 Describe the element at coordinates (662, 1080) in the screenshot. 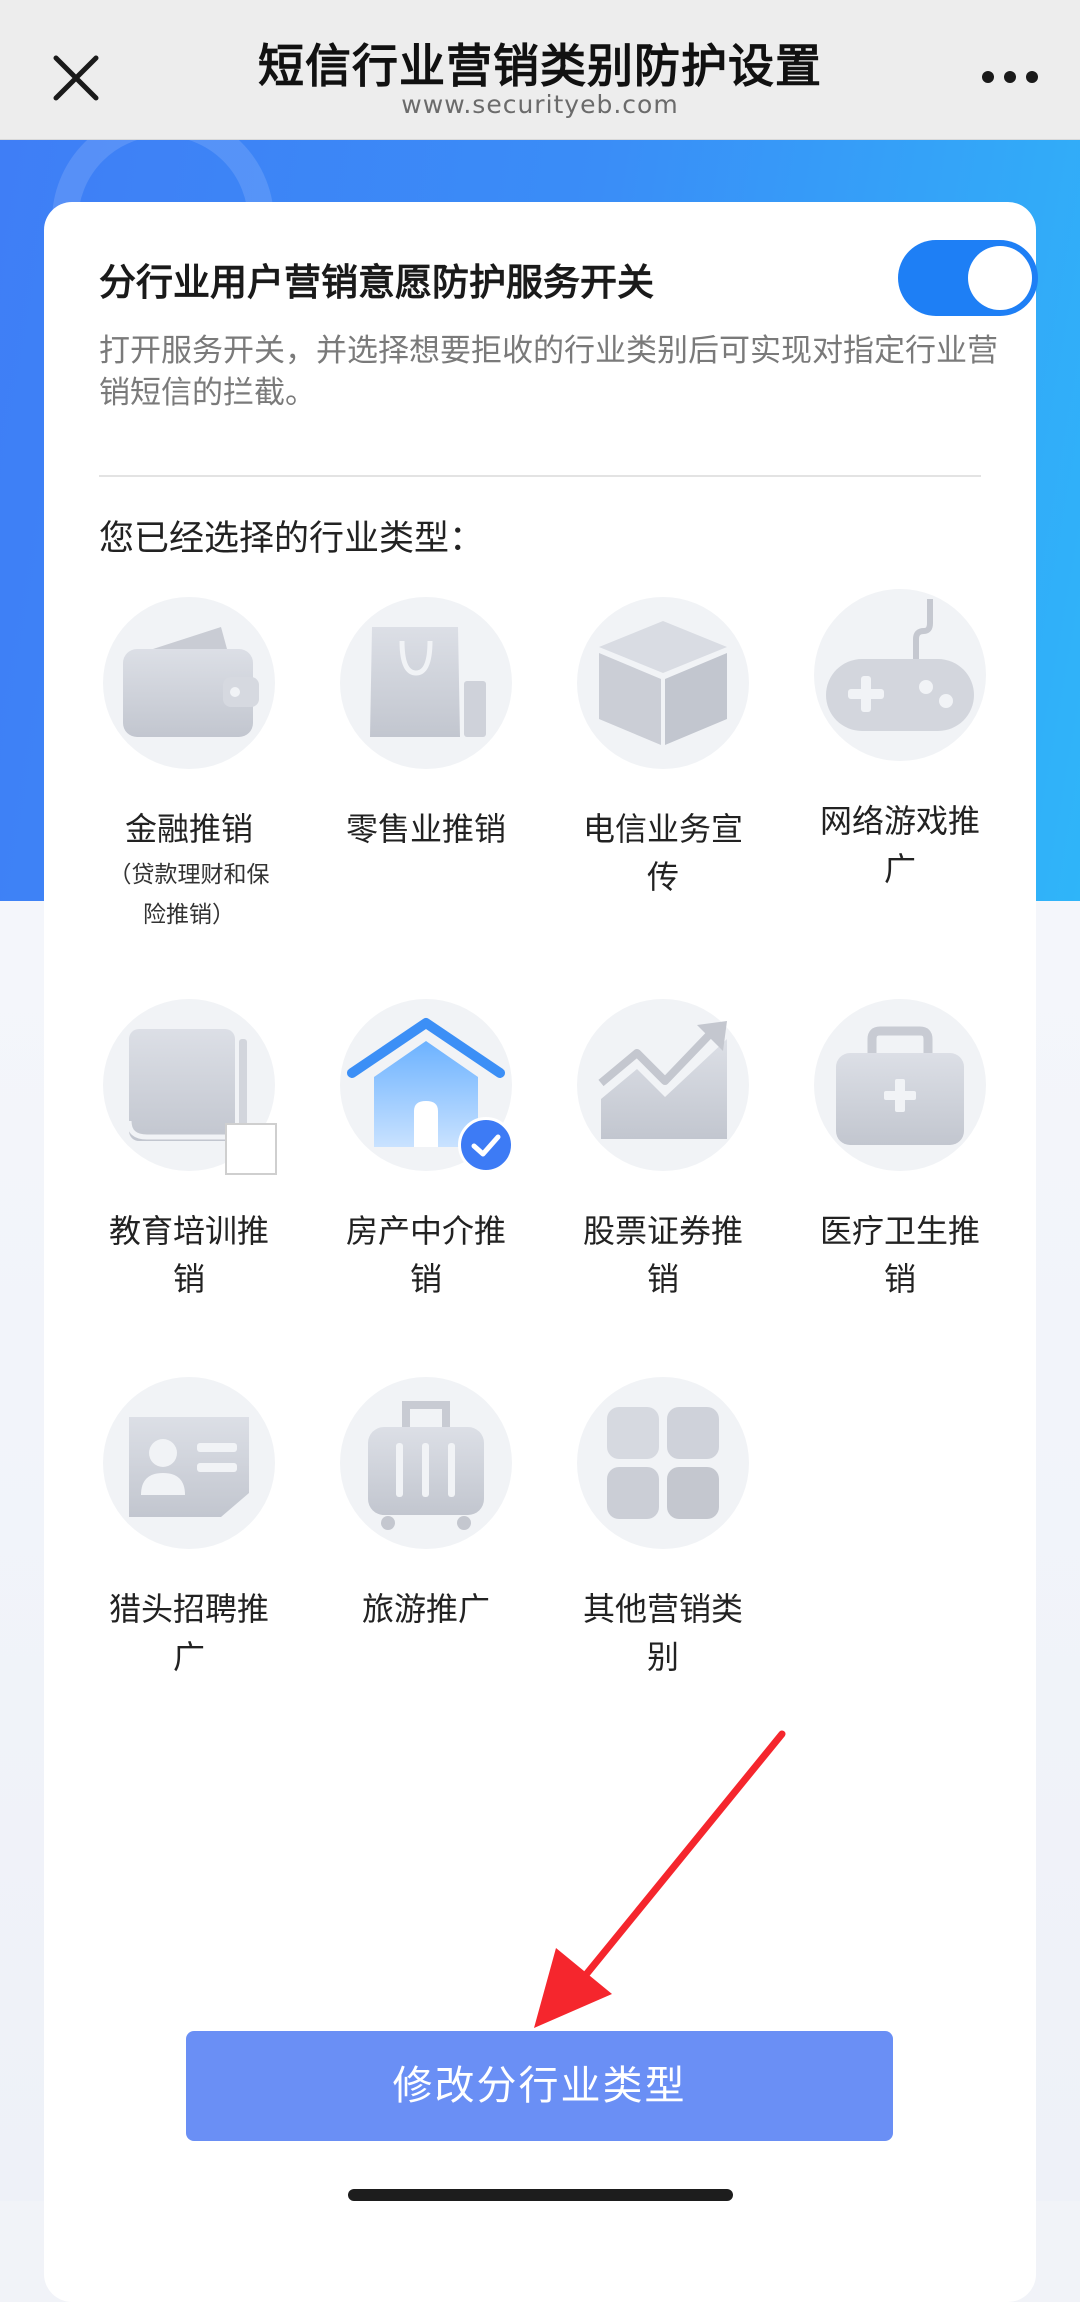

I see `stock-chart-icon` at that location.